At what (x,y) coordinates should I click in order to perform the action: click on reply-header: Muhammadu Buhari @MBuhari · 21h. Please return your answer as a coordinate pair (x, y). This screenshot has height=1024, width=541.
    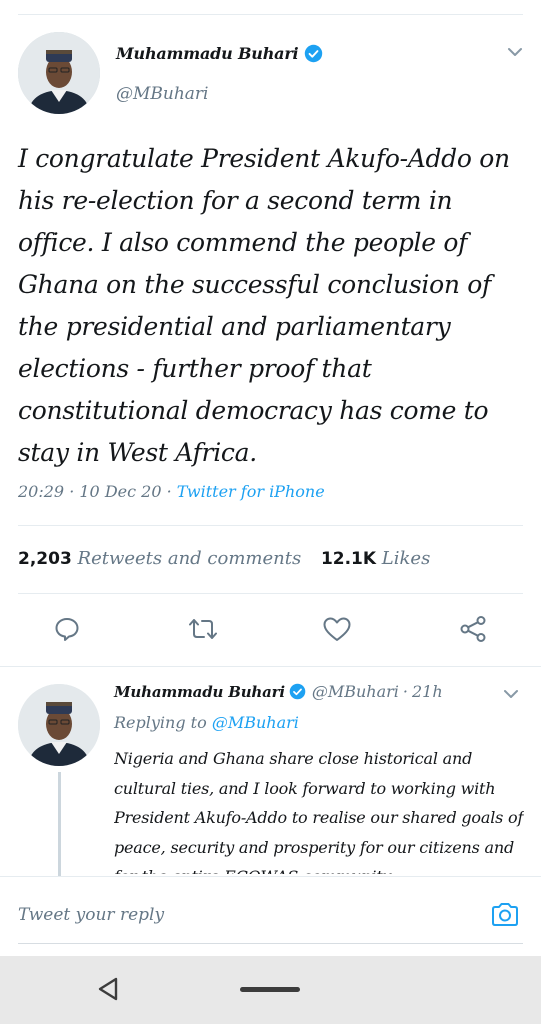
    Looking at the image, I should click on (278, 691).